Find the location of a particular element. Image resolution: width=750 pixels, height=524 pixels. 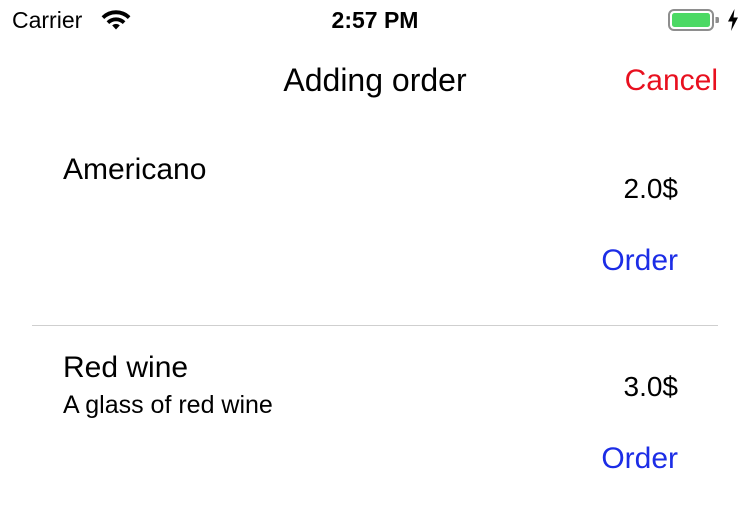

status-bar: Carrier 2:57 PM is located at coordinates (375, 20).